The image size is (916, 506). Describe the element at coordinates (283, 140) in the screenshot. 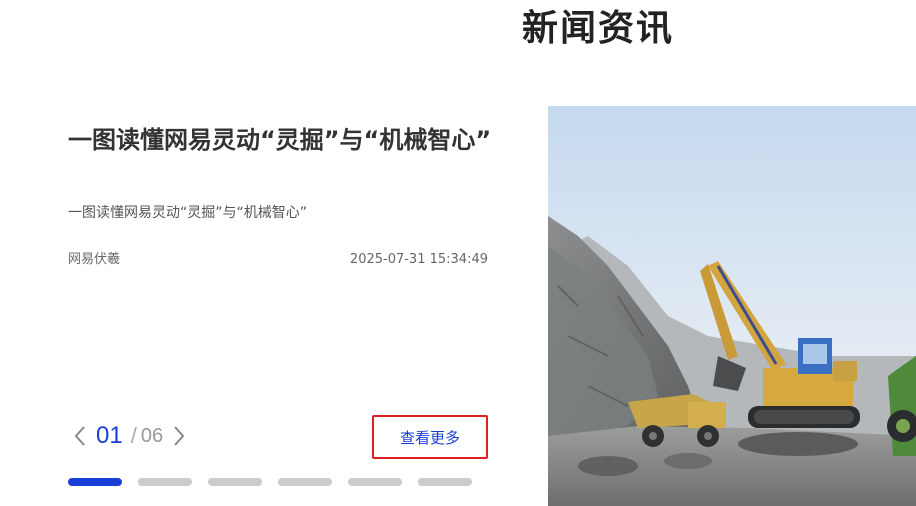

I see `article-title: 一图读懂网易灵动“灵掘”与“机械智心”` at that location.